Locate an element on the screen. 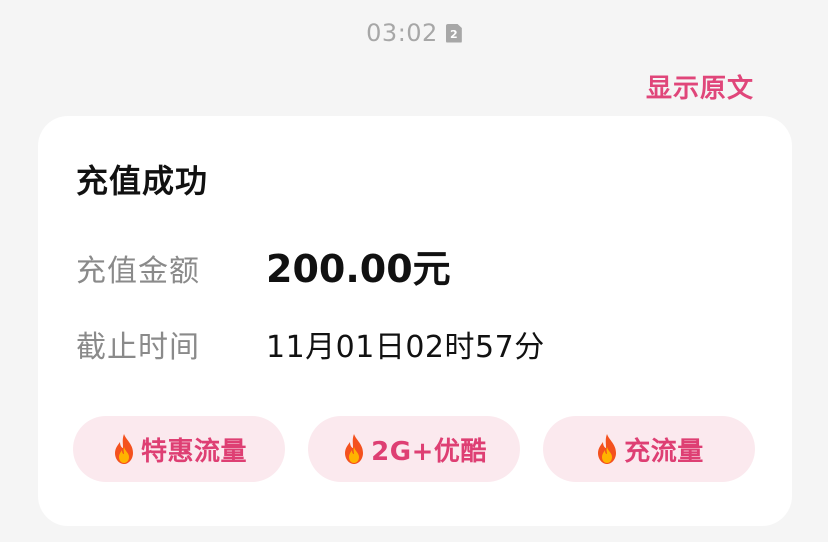 The height and width of the screenshot is (542, 828). action-button-discount-data: 特惠流量 is located at coordinates (179, 449).